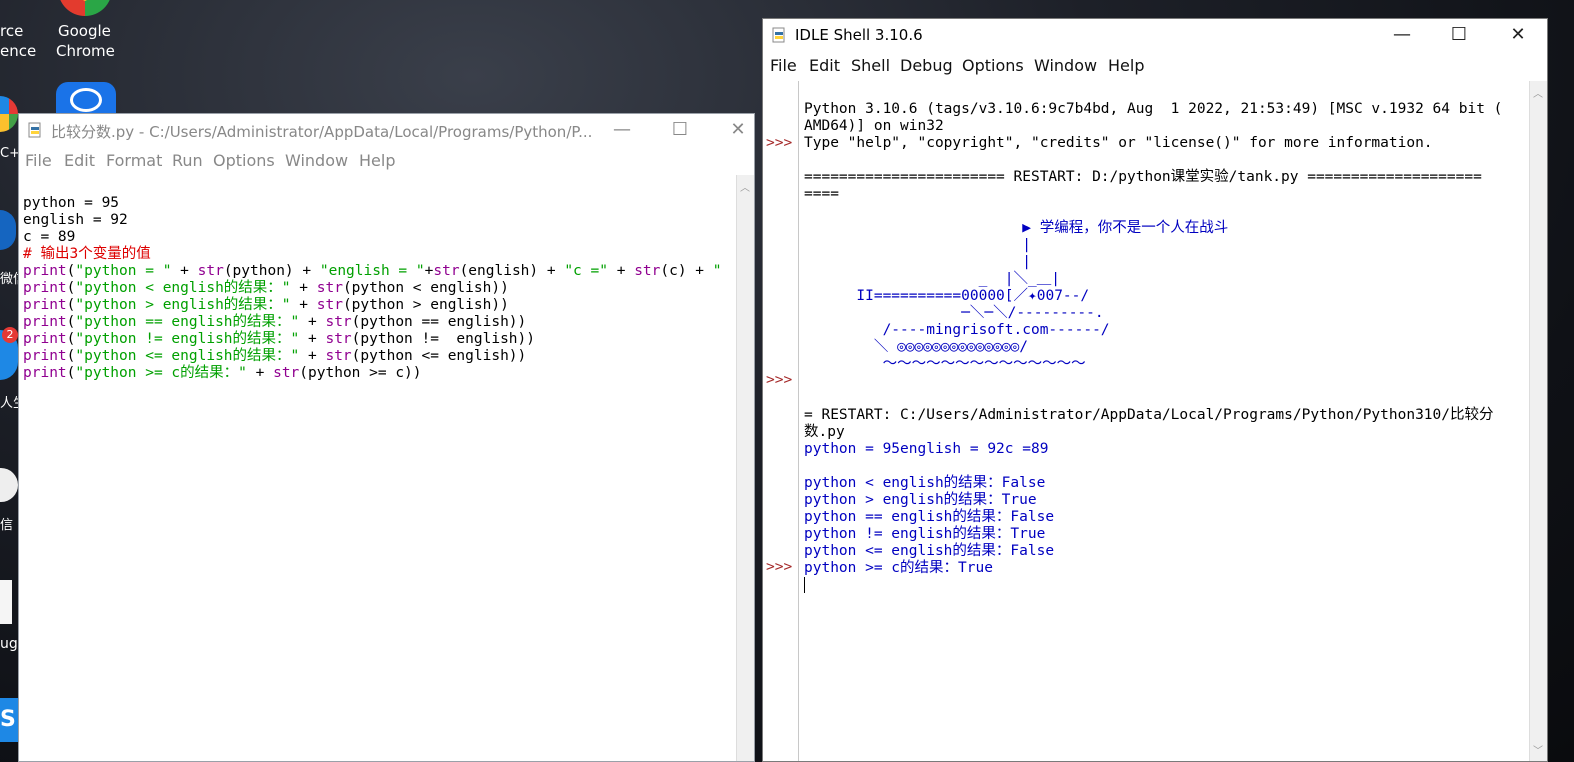  I want to click on chrome-label: Chrome, so click(85, 51).